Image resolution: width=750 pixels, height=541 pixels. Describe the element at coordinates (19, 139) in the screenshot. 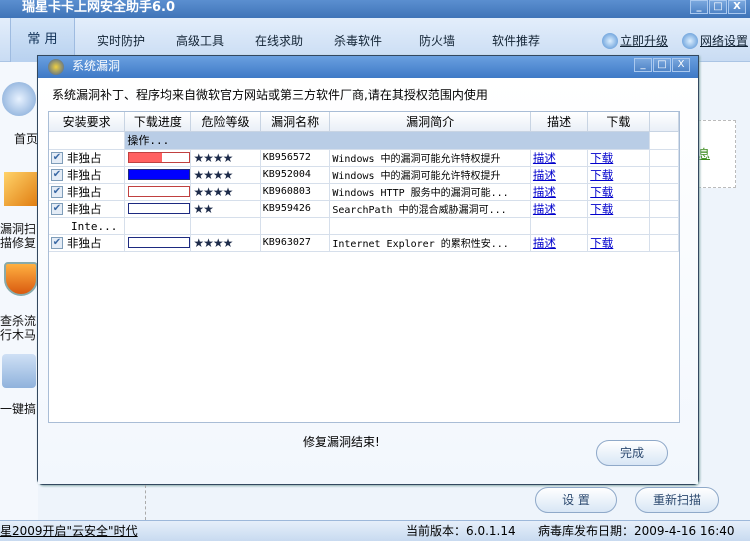

I see `sidebar-item-home: 首页` at that location.